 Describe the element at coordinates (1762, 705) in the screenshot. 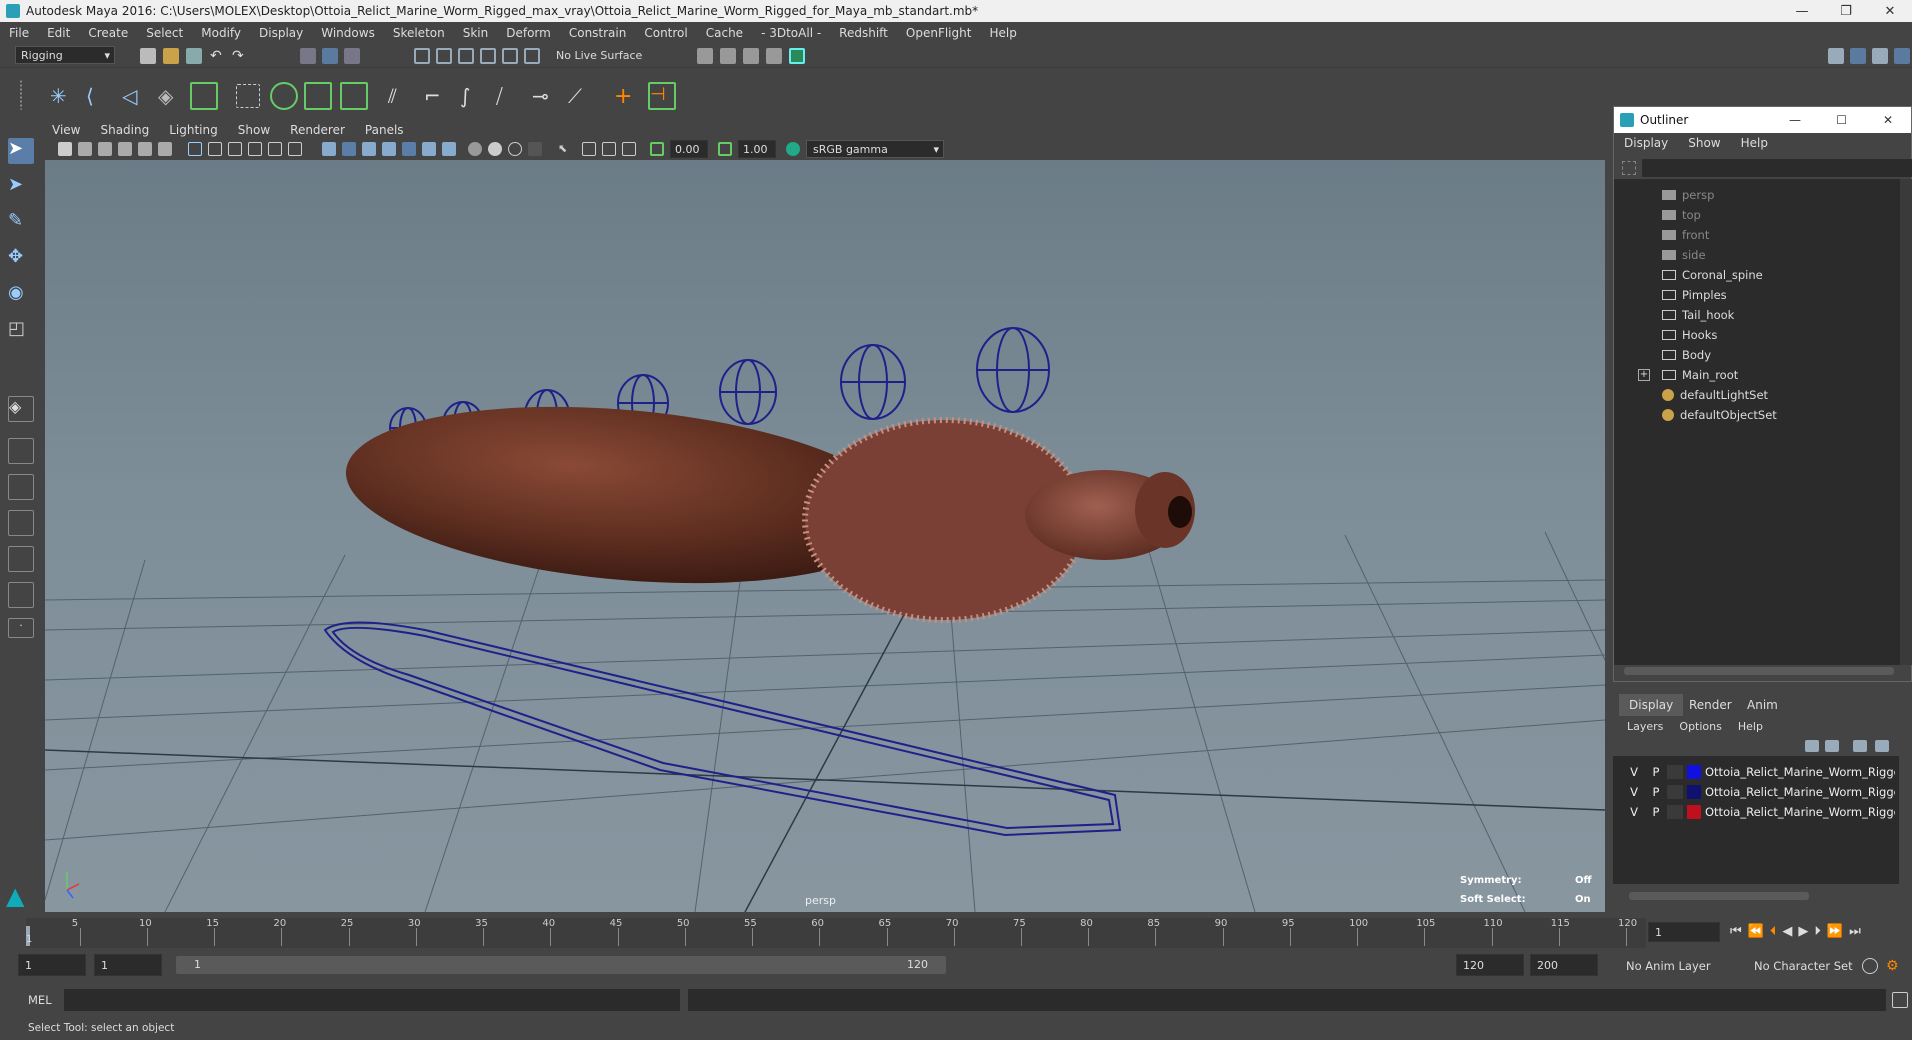

I see `tab-anim: Anim` at that location.